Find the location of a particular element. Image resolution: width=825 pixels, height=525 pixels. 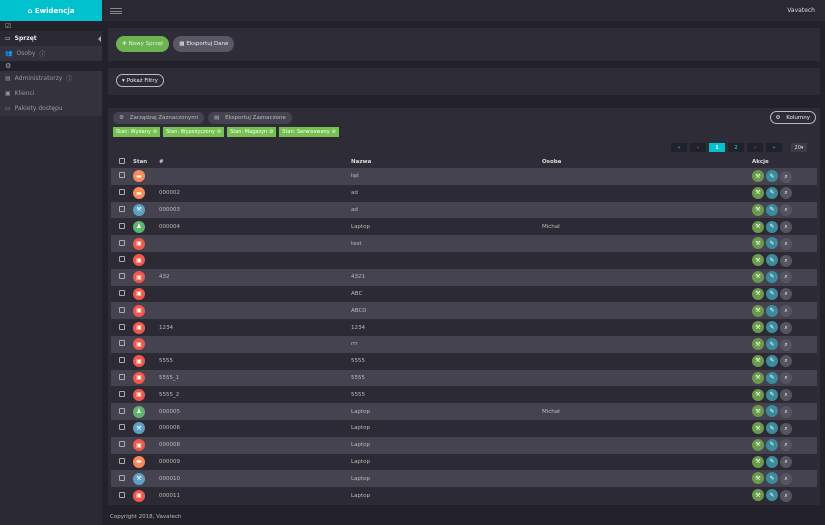

table-row: ▣ ABCD ⚒ ✎ ⌕ is located at coordinates (464, 311).